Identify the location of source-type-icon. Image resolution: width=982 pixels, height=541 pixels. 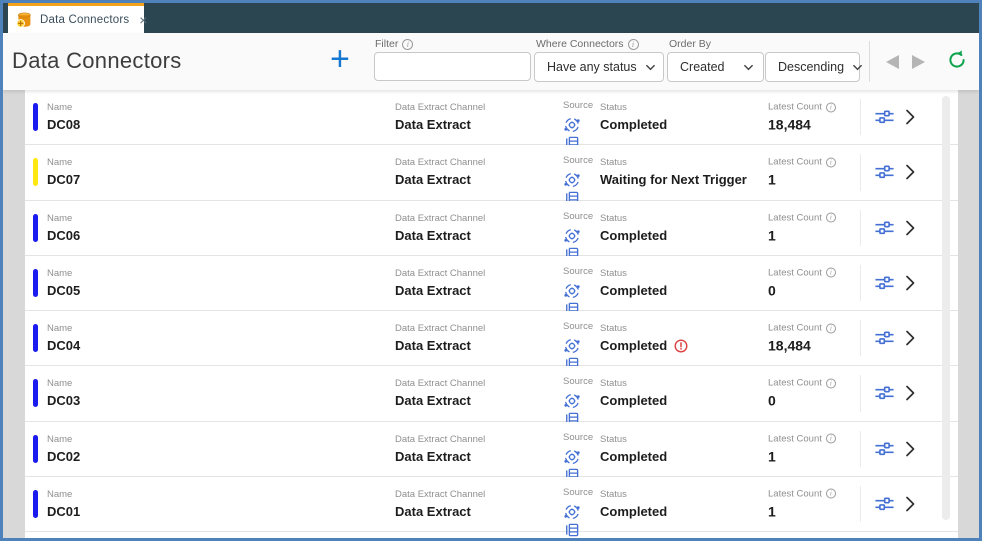
(572, 243).